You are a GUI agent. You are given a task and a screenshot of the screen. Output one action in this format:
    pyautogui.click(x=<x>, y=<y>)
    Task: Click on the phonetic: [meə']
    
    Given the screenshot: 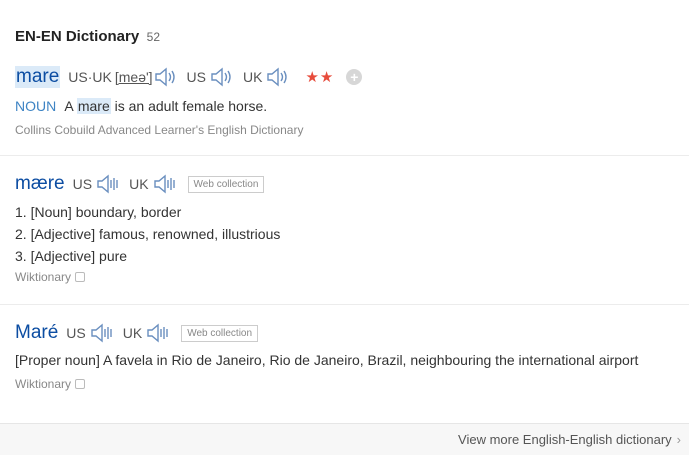 What is the action you would take?
    pyautogui.click(x=133, y=77)
    